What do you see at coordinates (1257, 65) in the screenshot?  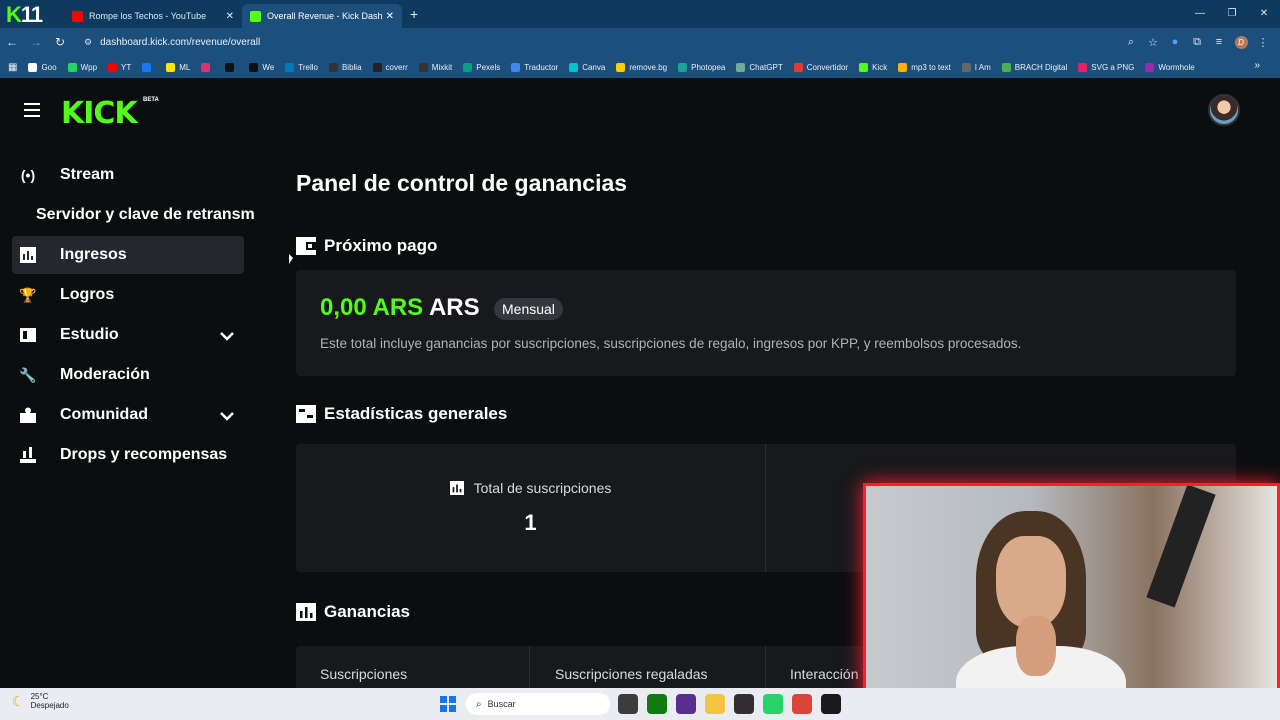 I see `more-bookmarks-icon: »` at bounding box center [1257, 65].